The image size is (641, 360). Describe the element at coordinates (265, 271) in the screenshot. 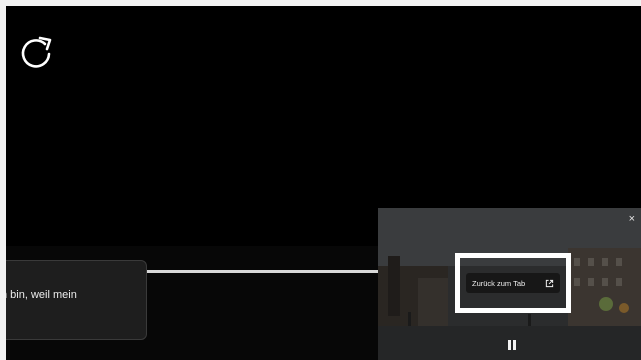

I see `progress-bar` at that location.